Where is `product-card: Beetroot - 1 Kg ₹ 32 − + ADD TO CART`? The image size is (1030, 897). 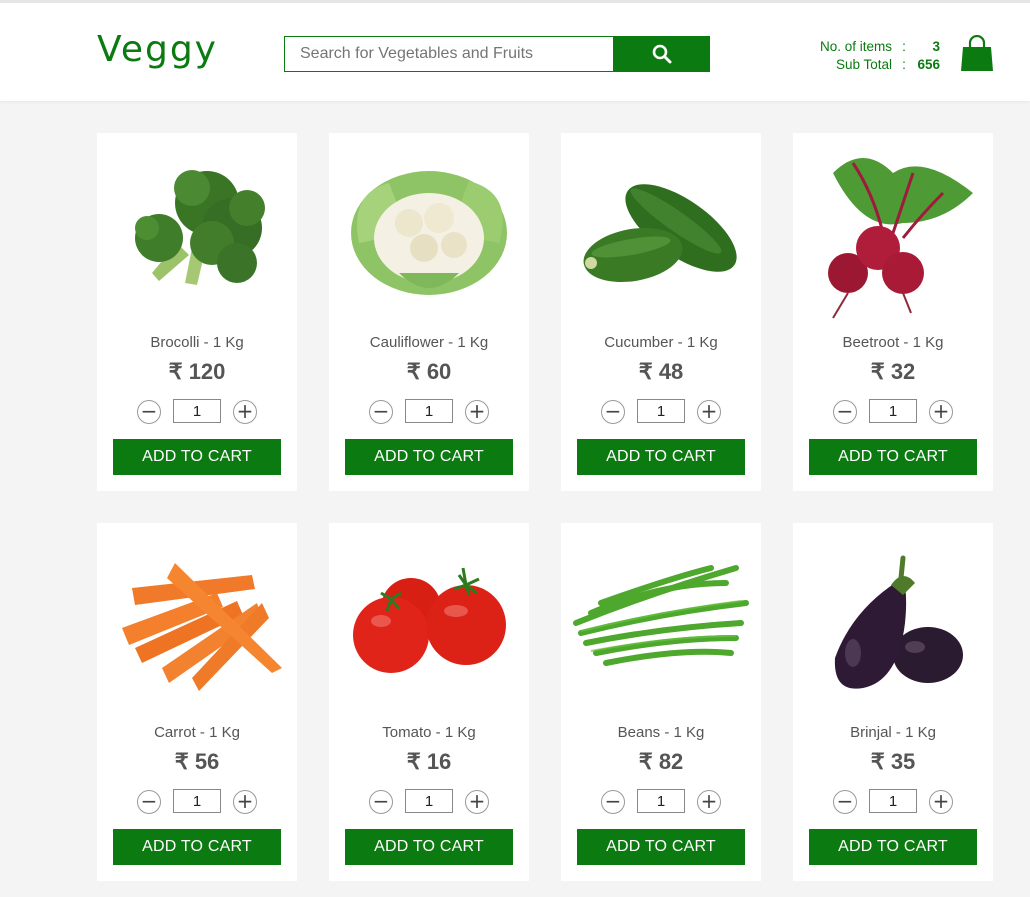
product-card: Beetroot - 1 Kg ₹ 32 − + ADD TO CART is located at coordinates (893, 312).